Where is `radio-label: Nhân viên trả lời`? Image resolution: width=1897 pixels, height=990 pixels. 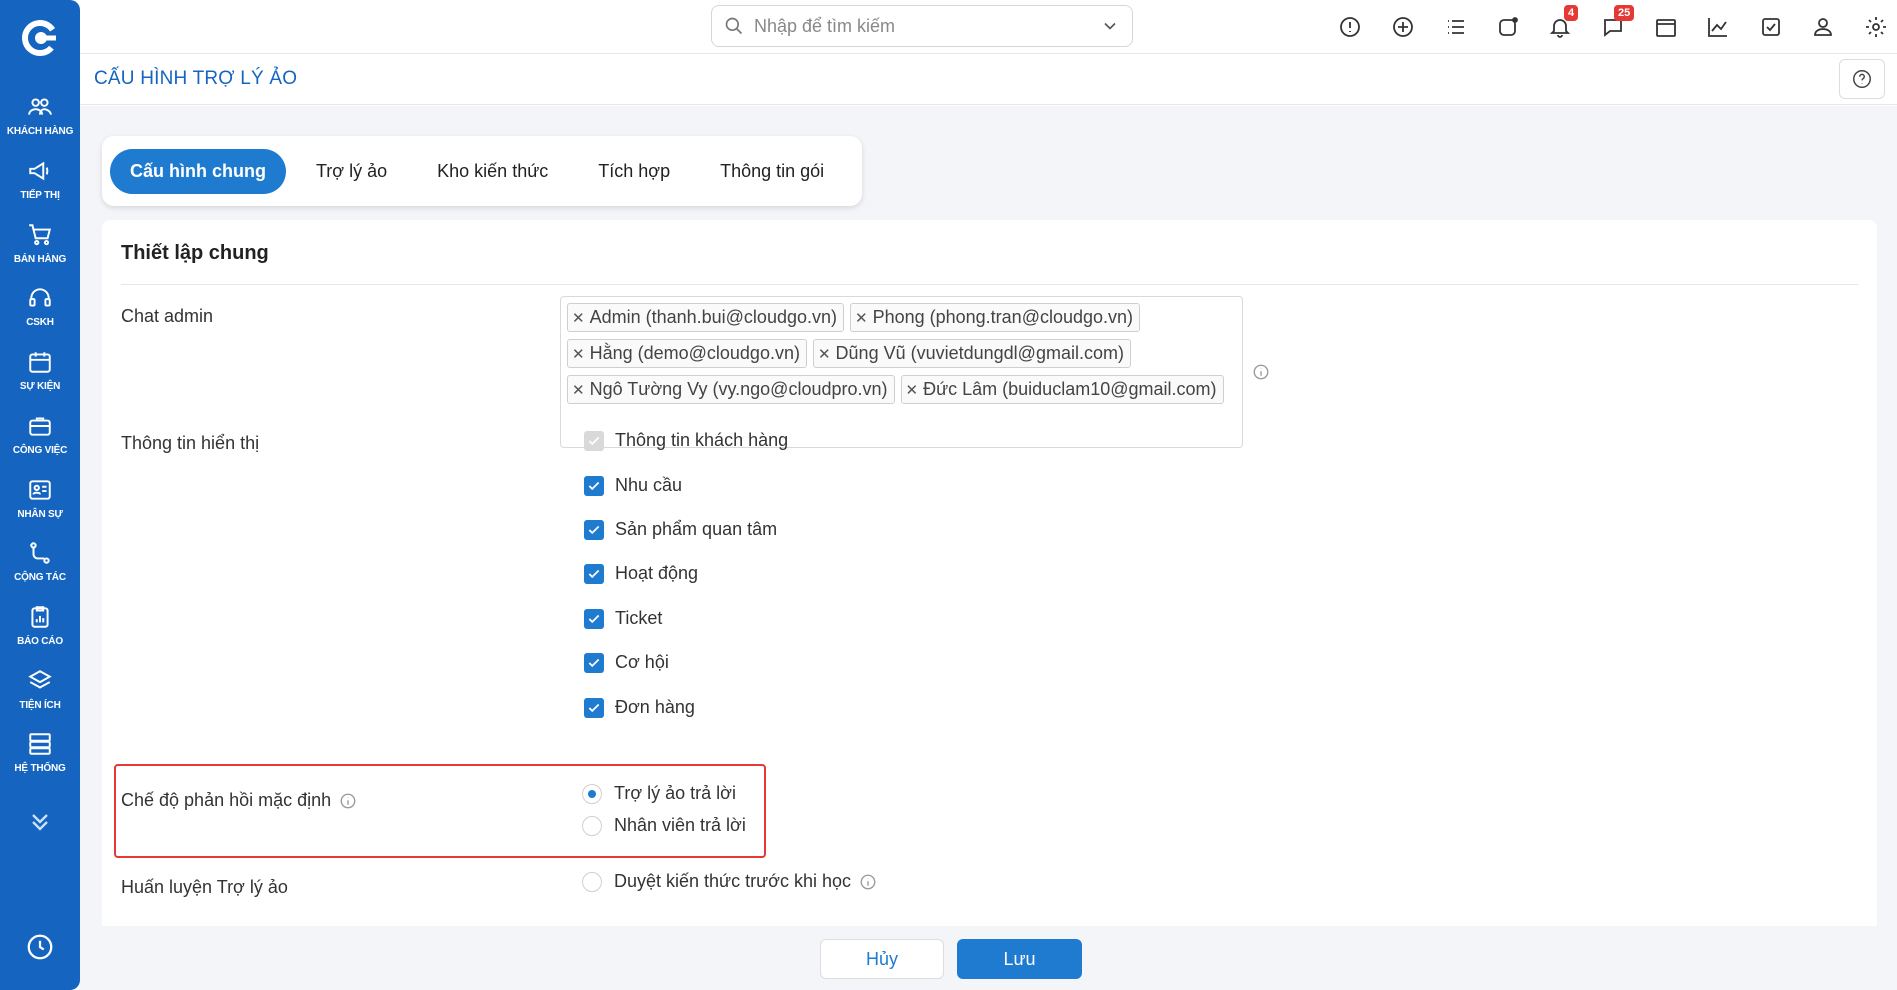 radio-label: Nhân viên trả lời is located at coordinates (680, 825).